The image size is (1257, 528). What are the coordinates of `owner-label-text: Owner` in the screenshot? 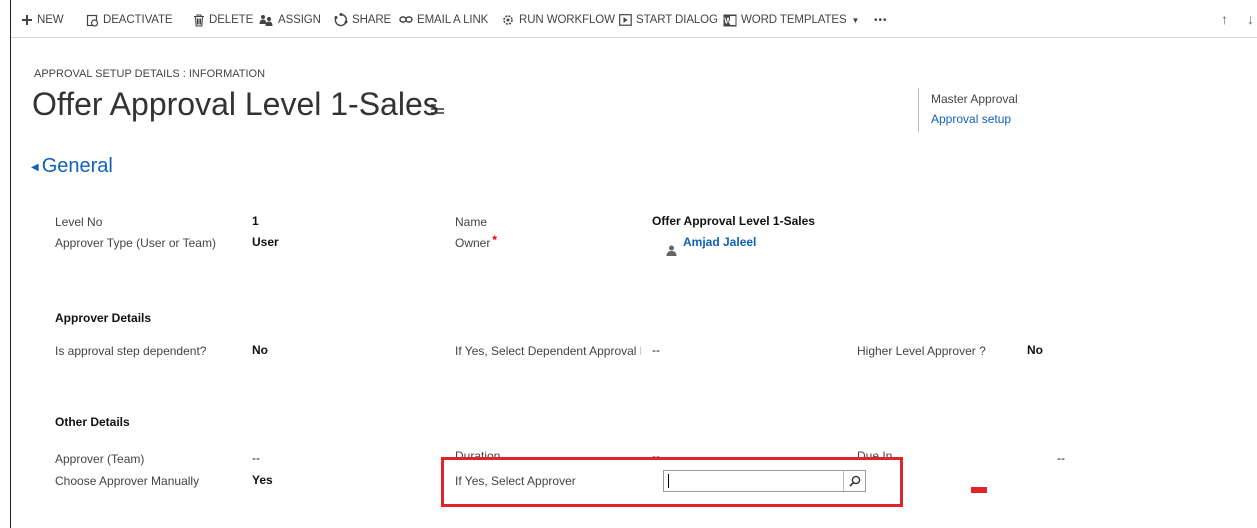 It's located at (473, 243).